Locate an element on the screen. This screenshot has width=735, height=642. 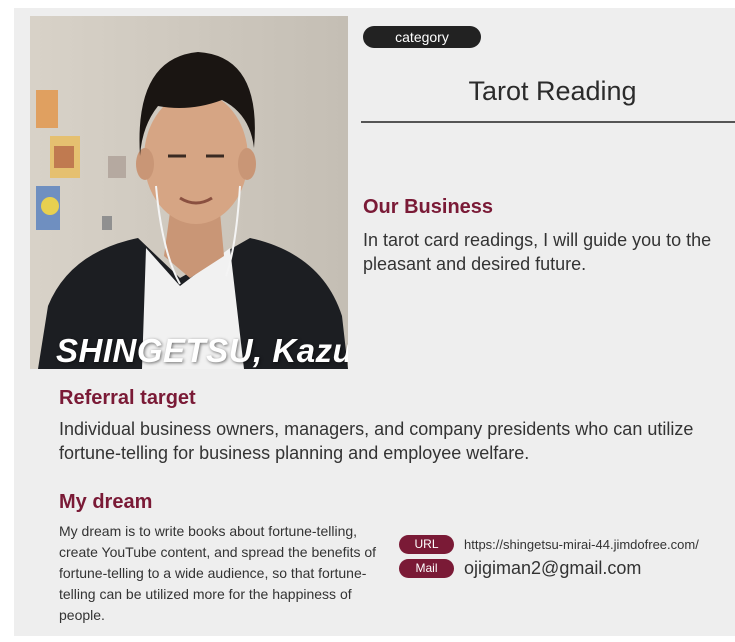
url-badge: URL is located at coordinates (426, 544).